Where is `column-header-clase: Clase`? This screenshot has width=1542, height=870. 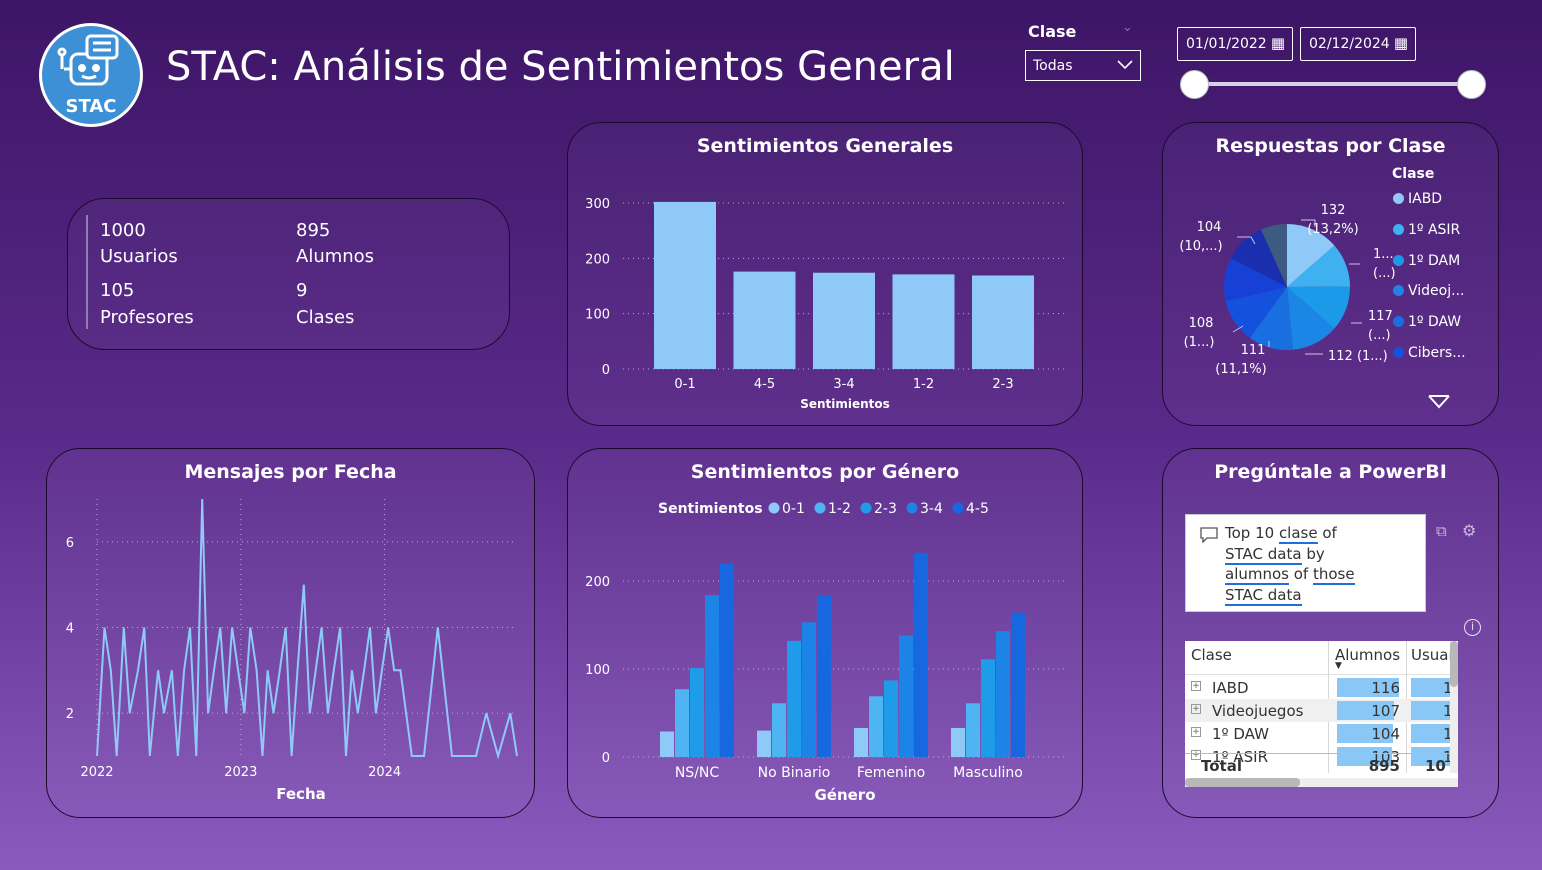 column-header-clase: Clase is located at coordinates (1211, 655).